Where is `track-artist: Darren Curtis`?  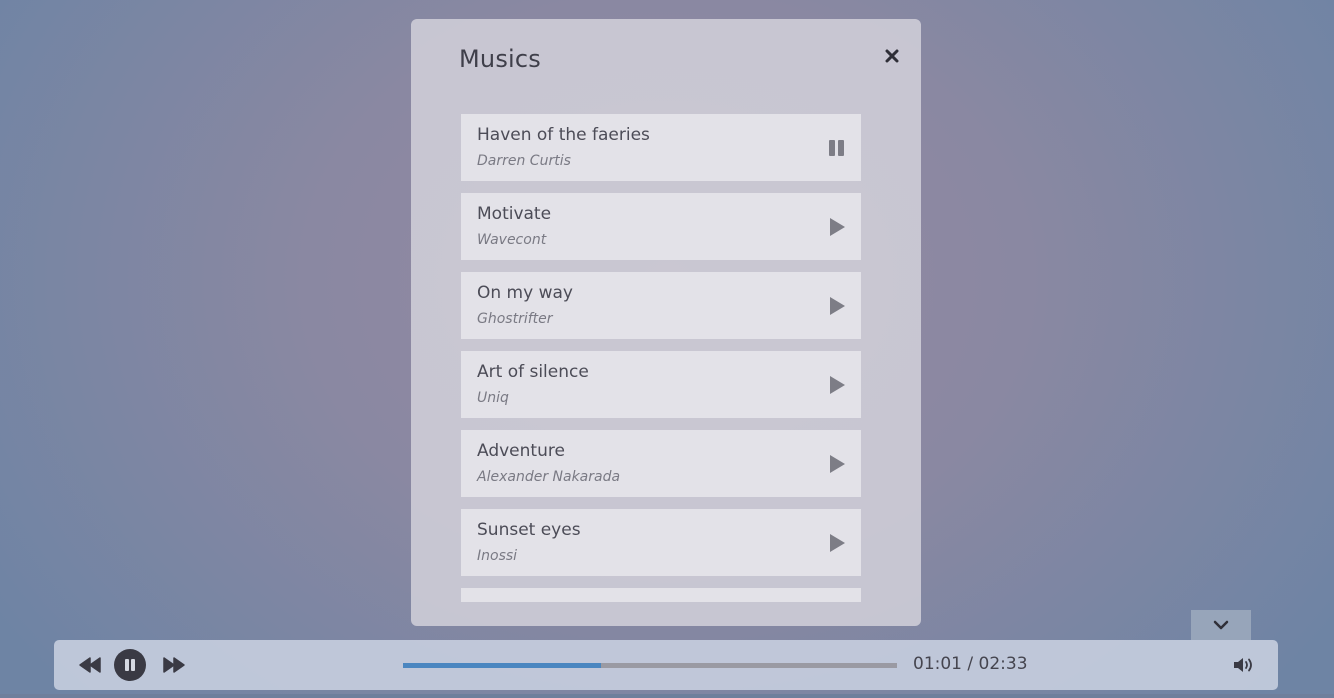 track-artist: Darren Curtis is located at coordinates (524, 161).